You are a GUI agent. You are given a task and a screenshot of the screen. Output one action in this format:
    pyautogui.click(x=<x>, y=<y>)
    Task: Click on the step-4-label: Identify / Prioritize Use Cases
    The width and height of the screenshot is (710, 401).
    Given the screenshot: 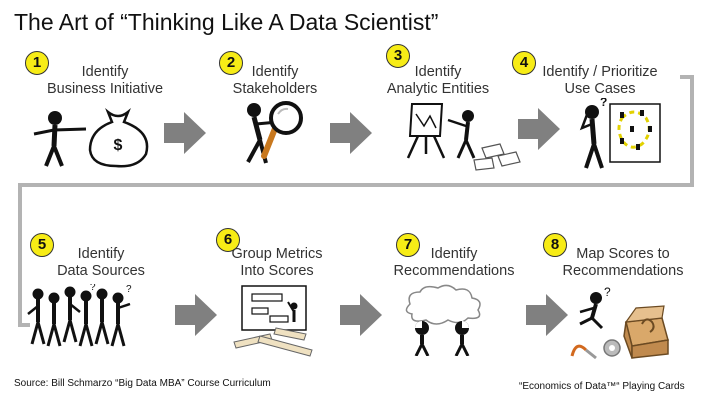 What is the action you would take?
    pyautogui.click(x=600, y=81)
    